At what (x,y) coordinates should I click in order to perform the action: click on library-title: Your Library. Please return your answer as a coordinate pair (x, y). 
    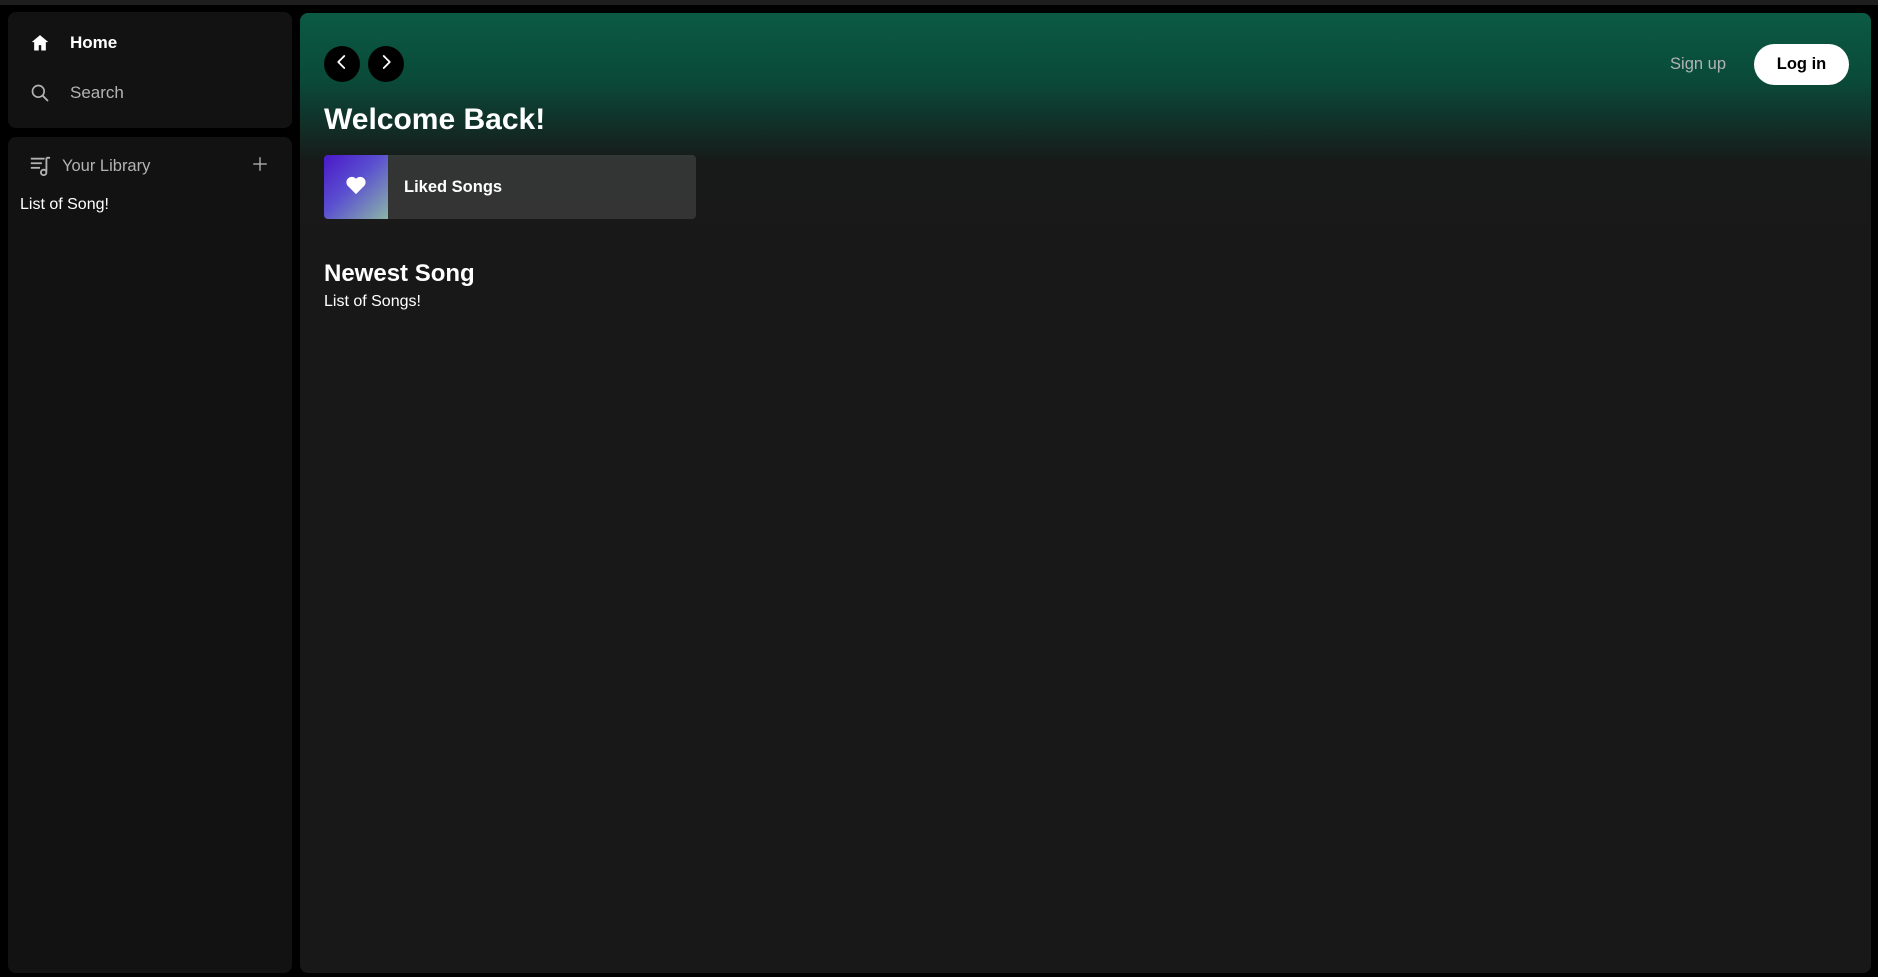
    Looking at the image, I should click on (106, 165).